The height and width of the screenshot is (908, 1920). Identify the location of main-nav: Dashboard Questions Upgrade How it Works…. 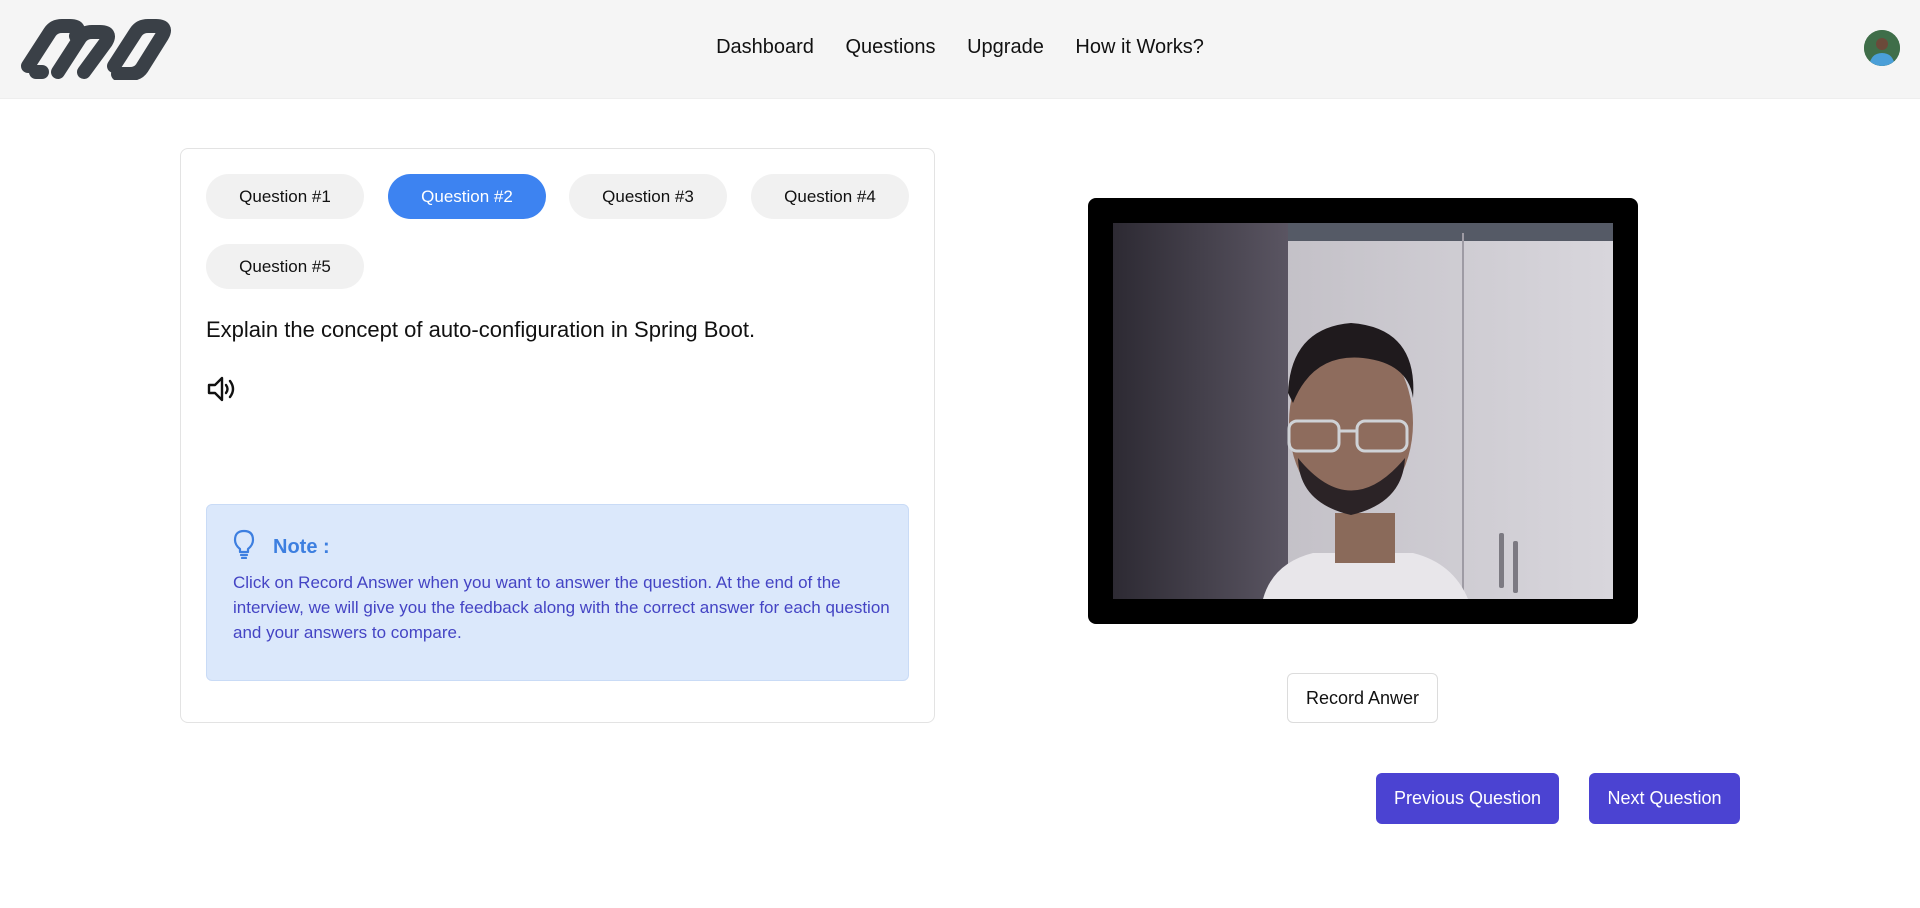
(960, 47).